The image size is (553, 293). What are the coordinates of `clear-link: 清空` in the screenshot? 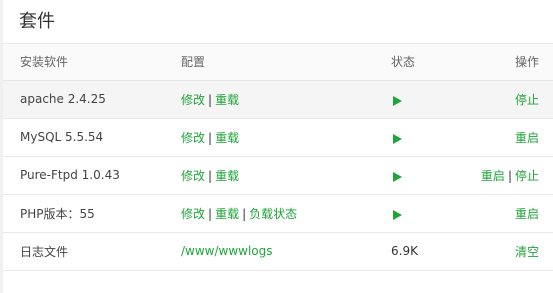 It's located at (527, 252).